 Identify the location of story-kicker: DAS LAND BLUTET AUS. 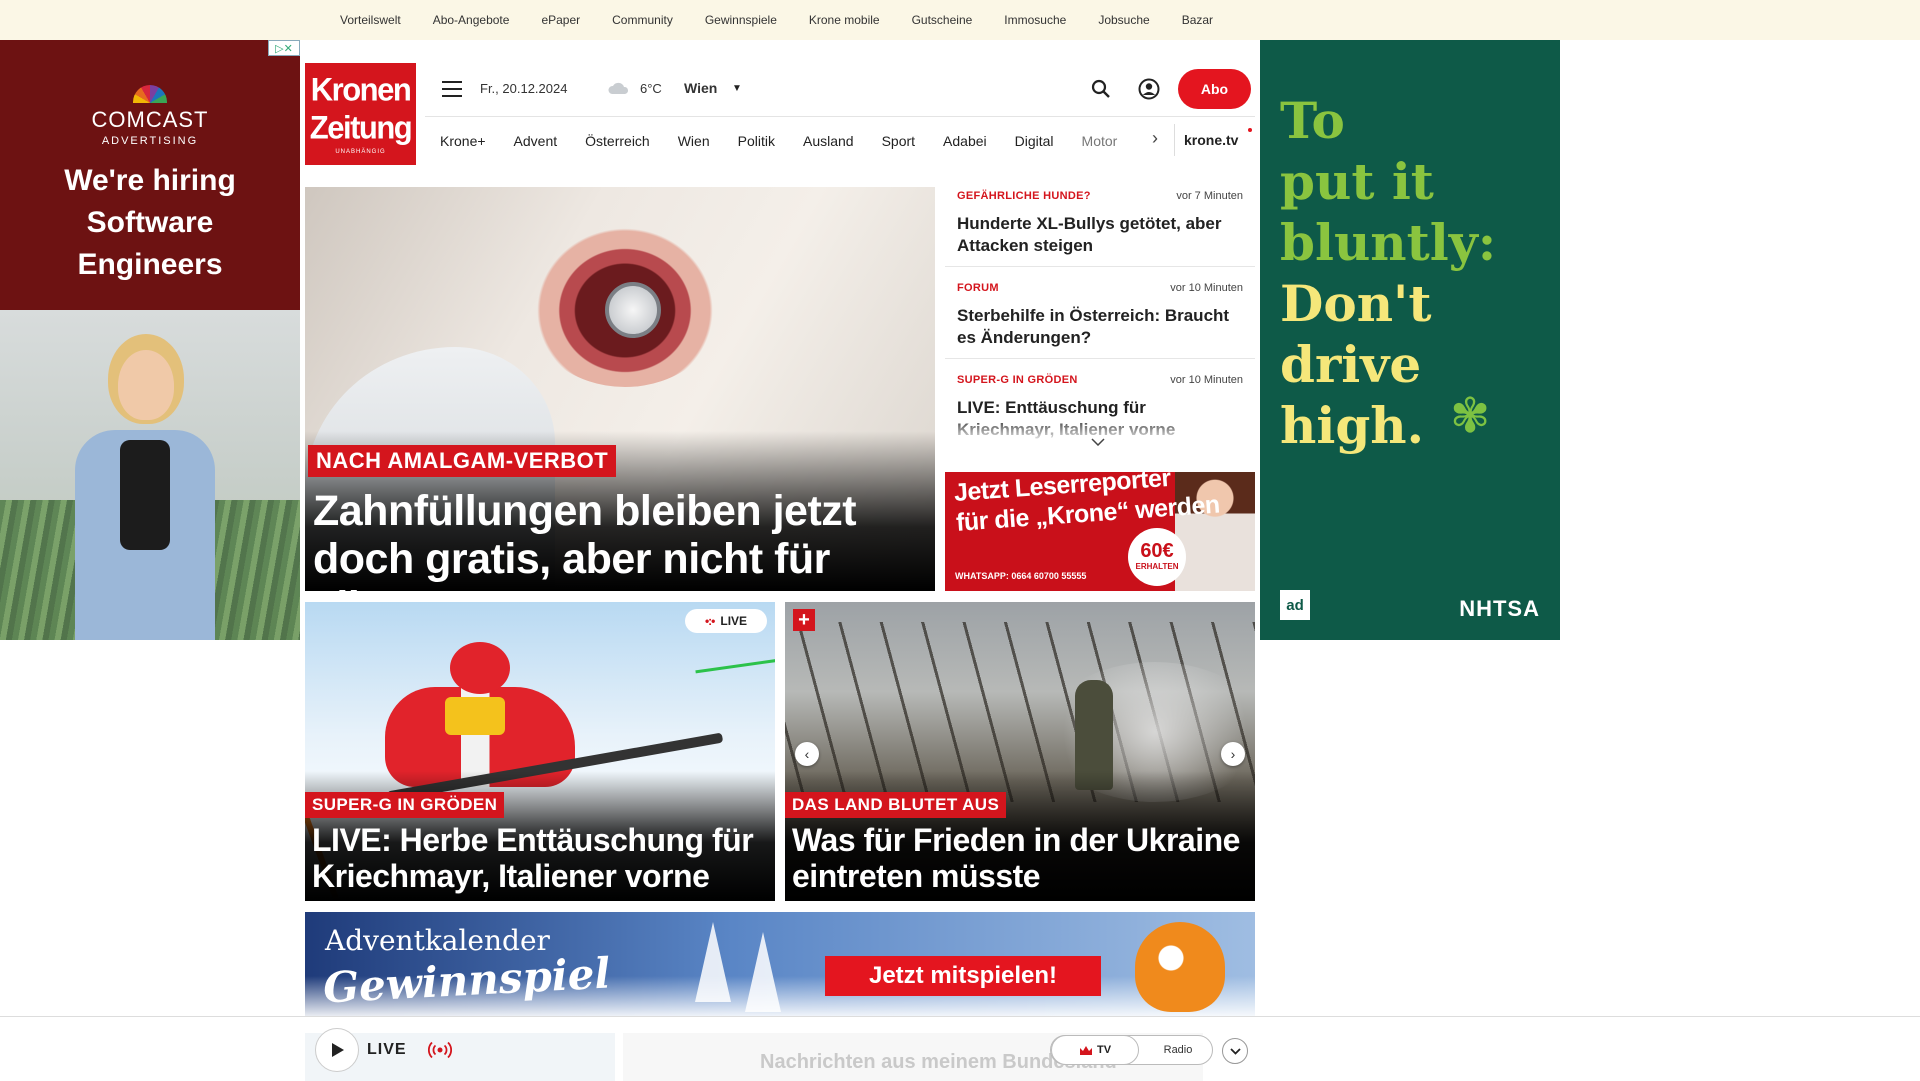
(896, 805).